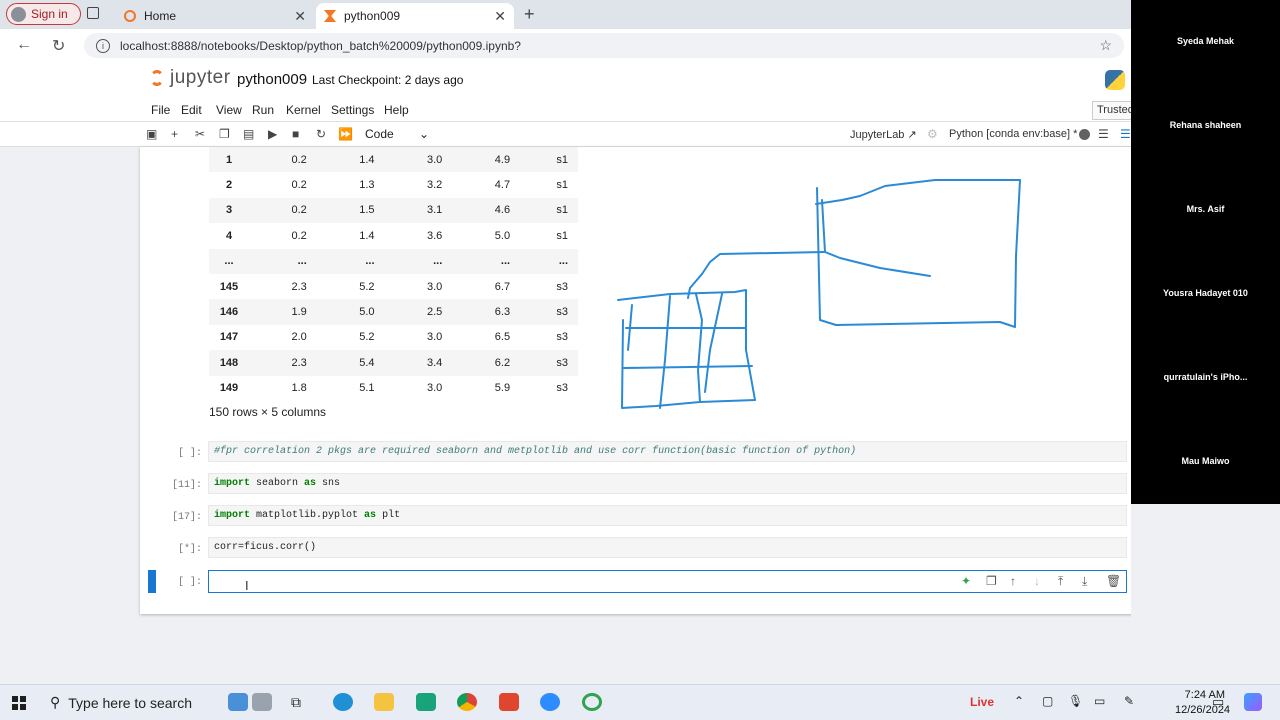 This screenshot has width=1280, height=720. Describe the element at coordinates (877, 135) in the screenshot. I see `jupyterlab-label: JupyterLab` at that location.